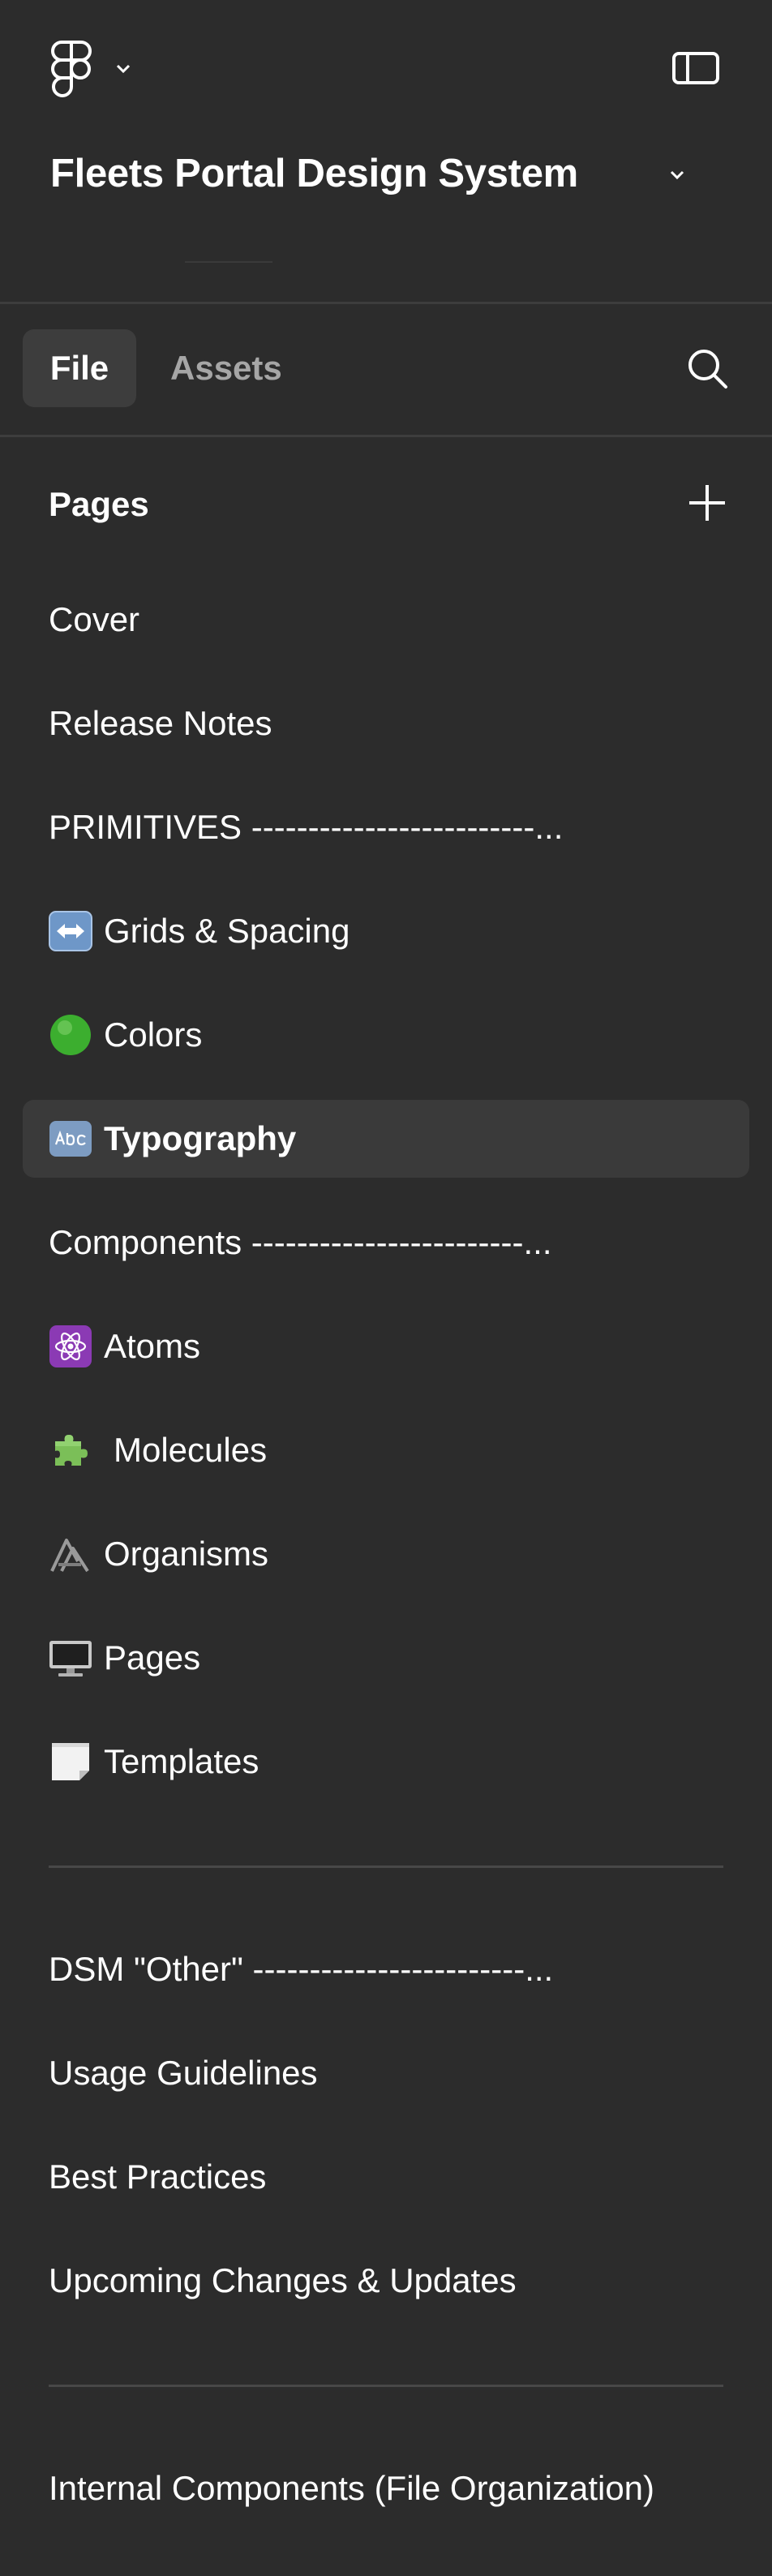 The image size is (772, 2576). I want to click on page-item-usage-guidelines: Usage Guidelines, so click(386, 2073).